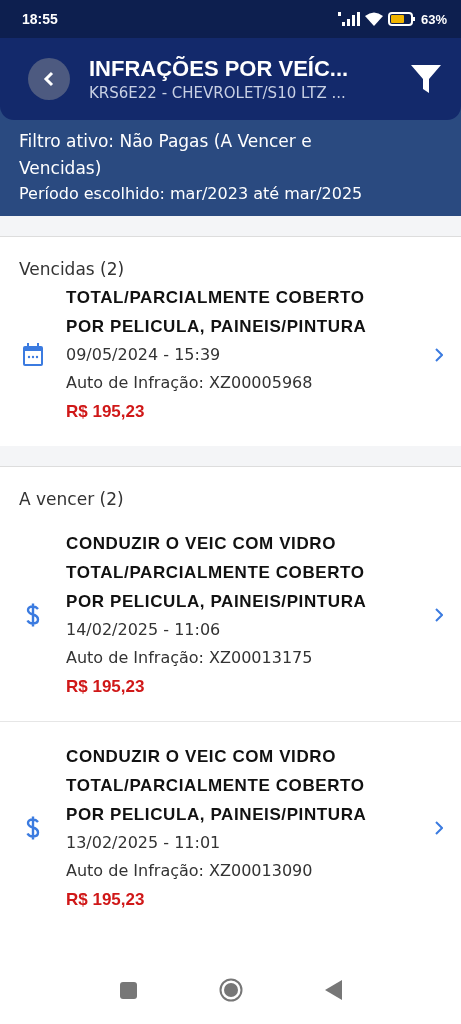 This screenshot has height=1024, width=461. What do you see at coordinates (190, 658) in the screenshot?
I see `infraction-number: Auto de Infração: XZ00013175` at bounding box center [190, 658].